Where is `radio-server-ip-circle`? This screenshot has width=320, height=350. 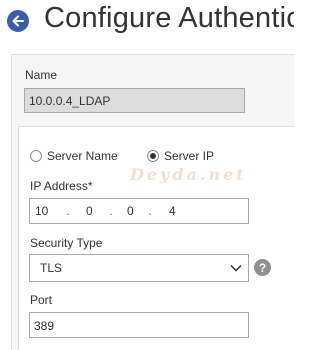
radio-server-ip-circle is located at coordinates (153, 156).